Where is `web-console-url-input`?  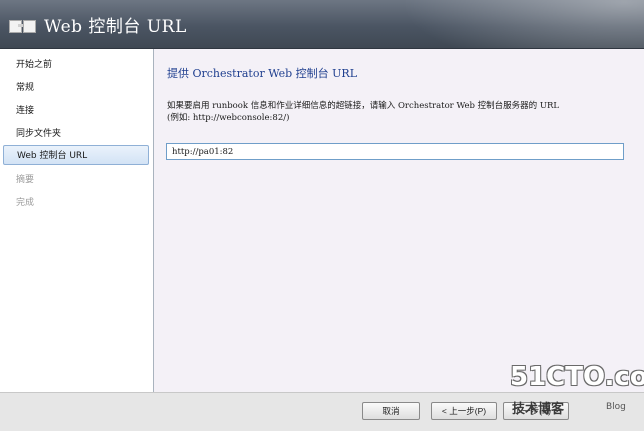
web-console-url-input is located at coordinates (395, 151).